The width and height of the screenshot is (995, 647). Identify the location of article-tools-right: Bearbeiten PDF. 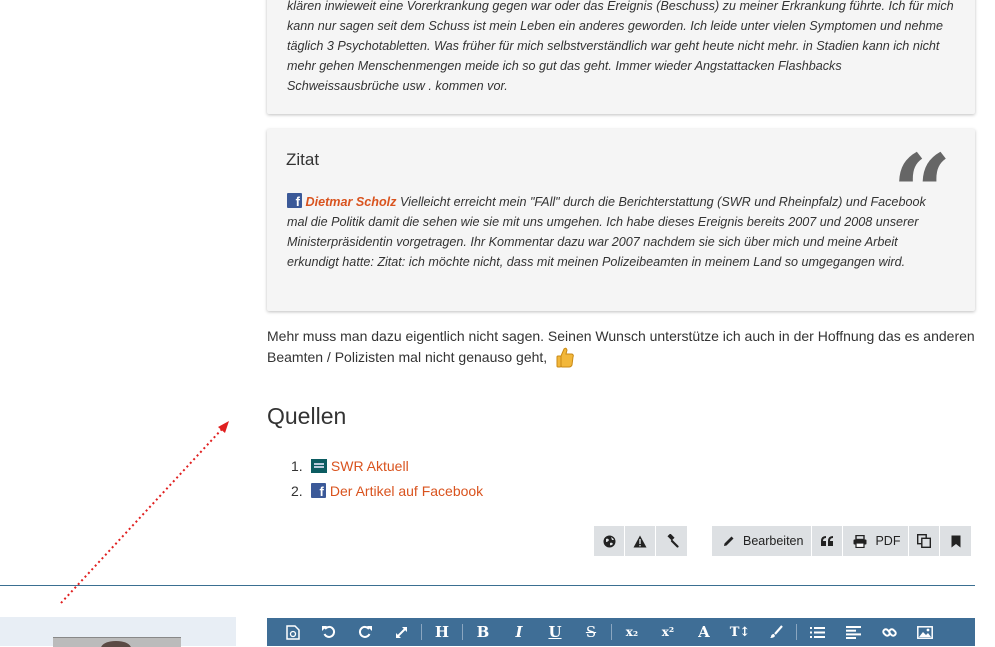
(842, 541).